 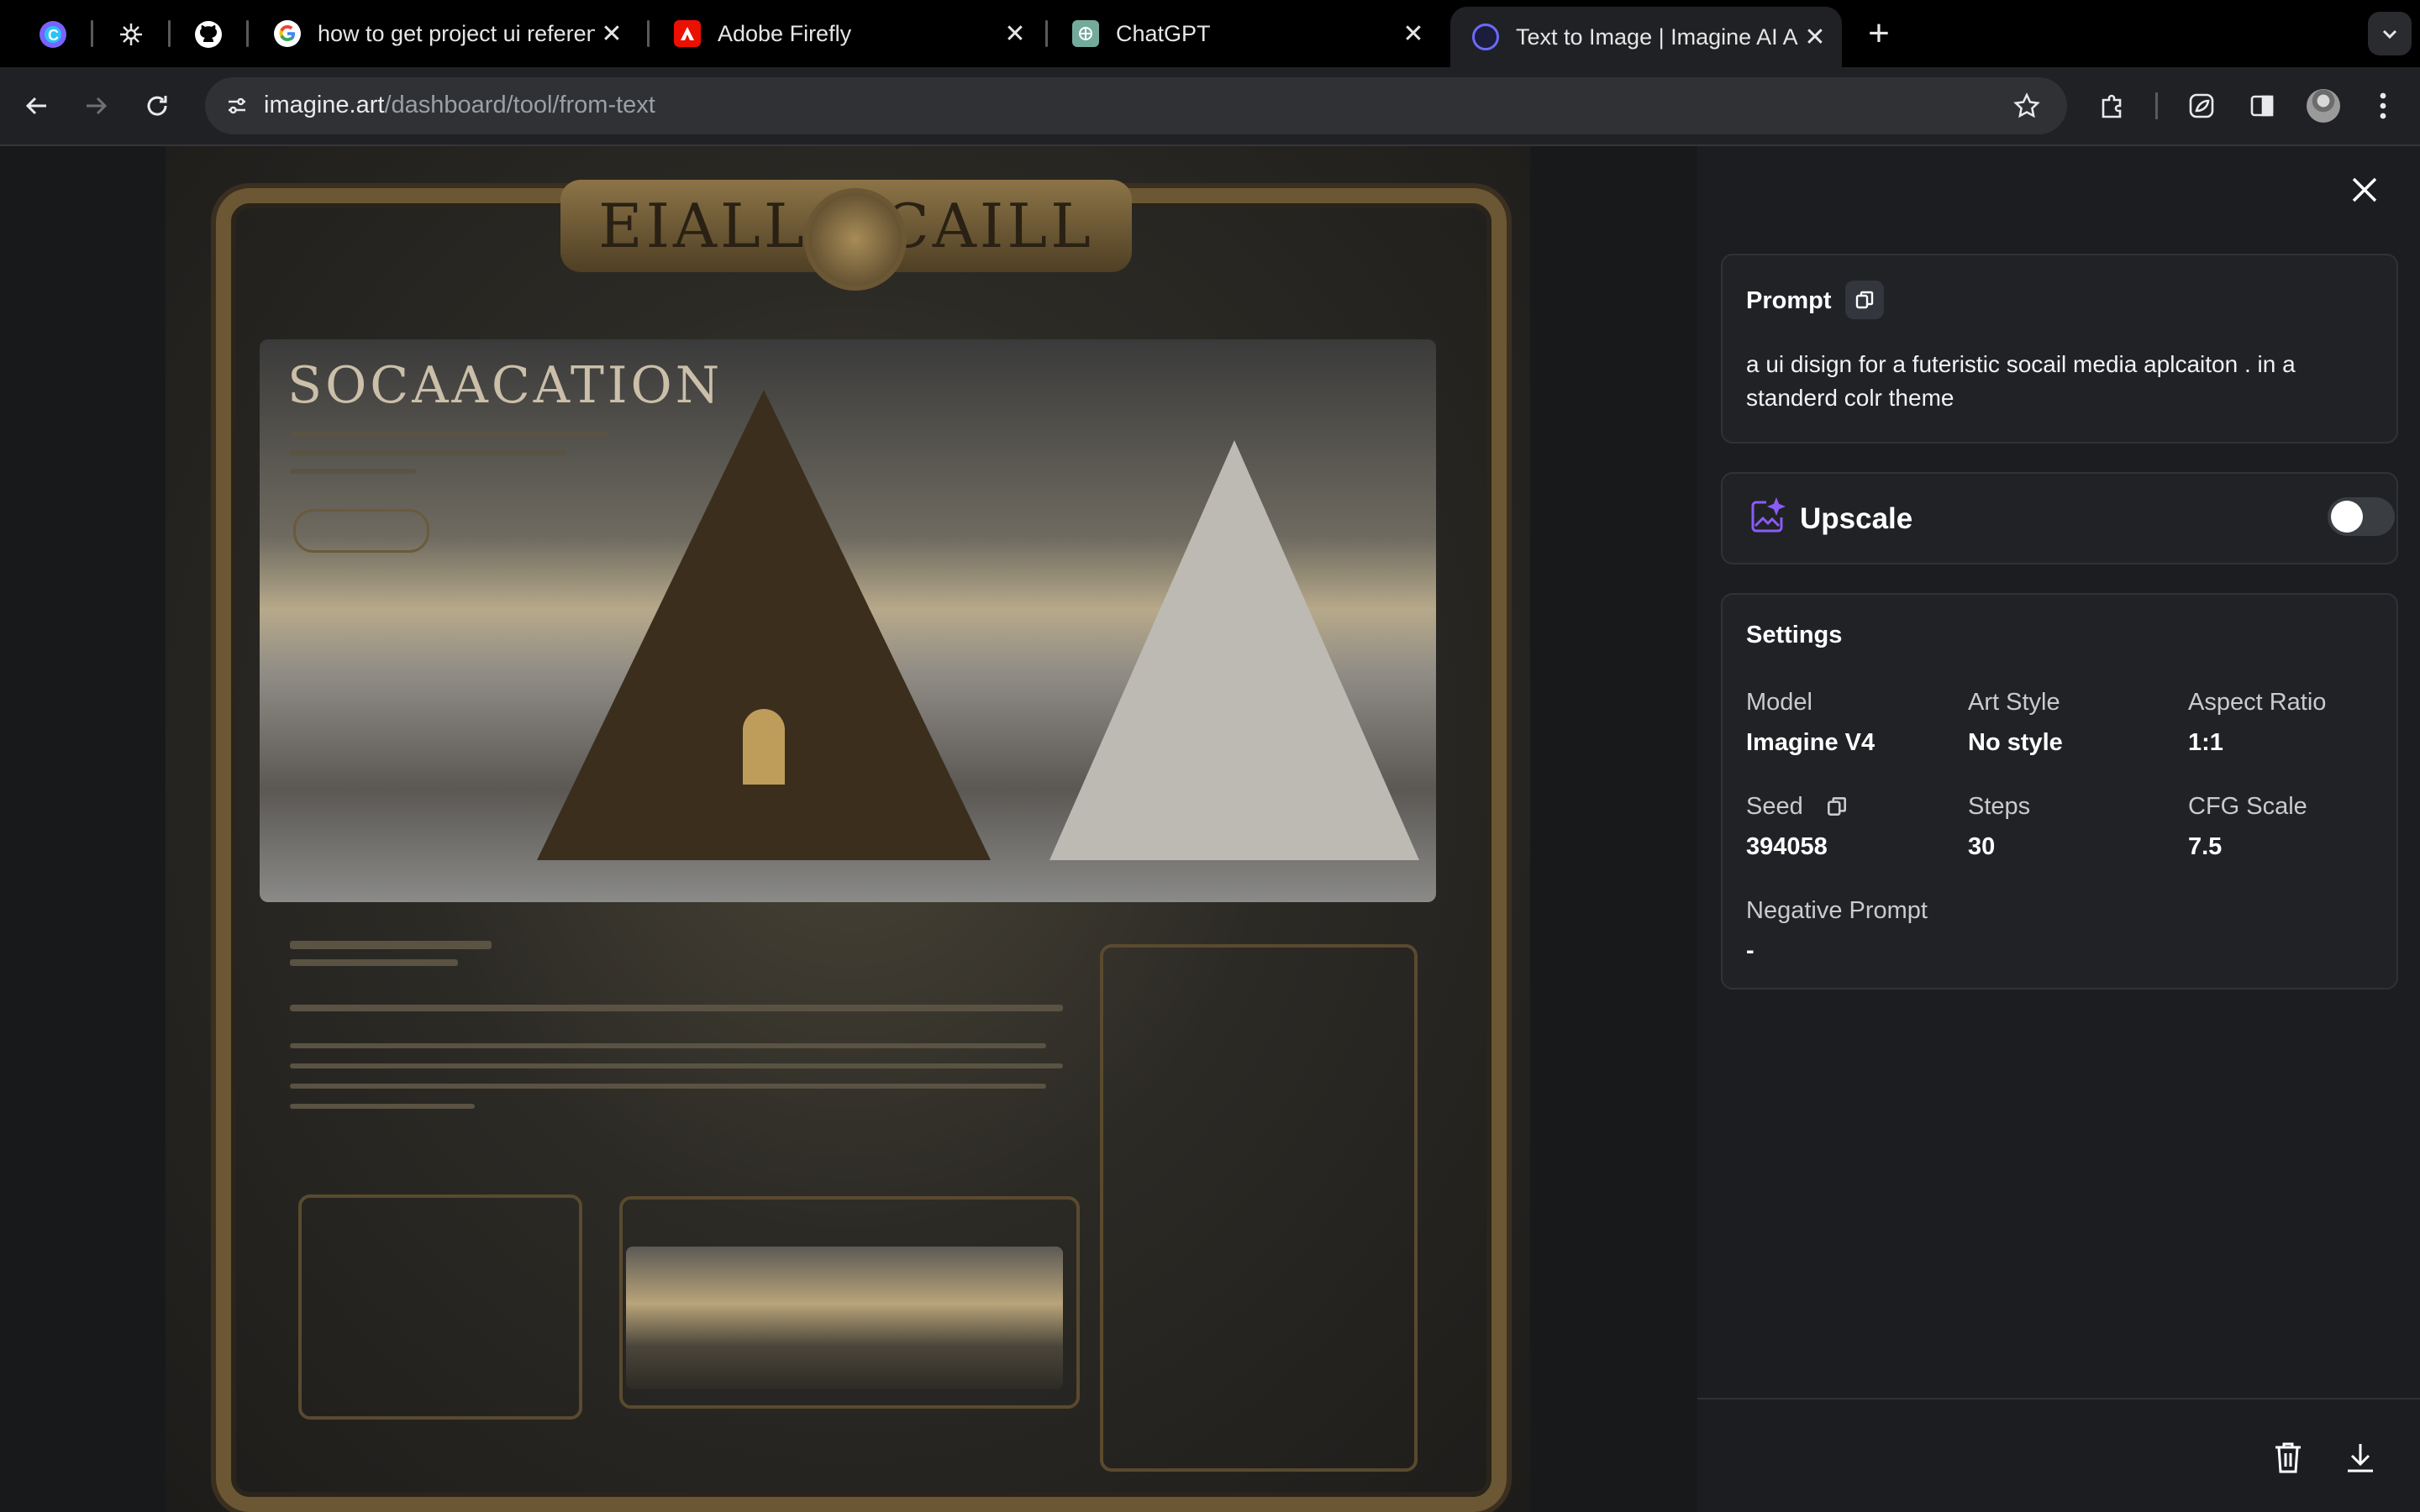 I want to click on settings-title: Settings, so click(x=1795, y=635).